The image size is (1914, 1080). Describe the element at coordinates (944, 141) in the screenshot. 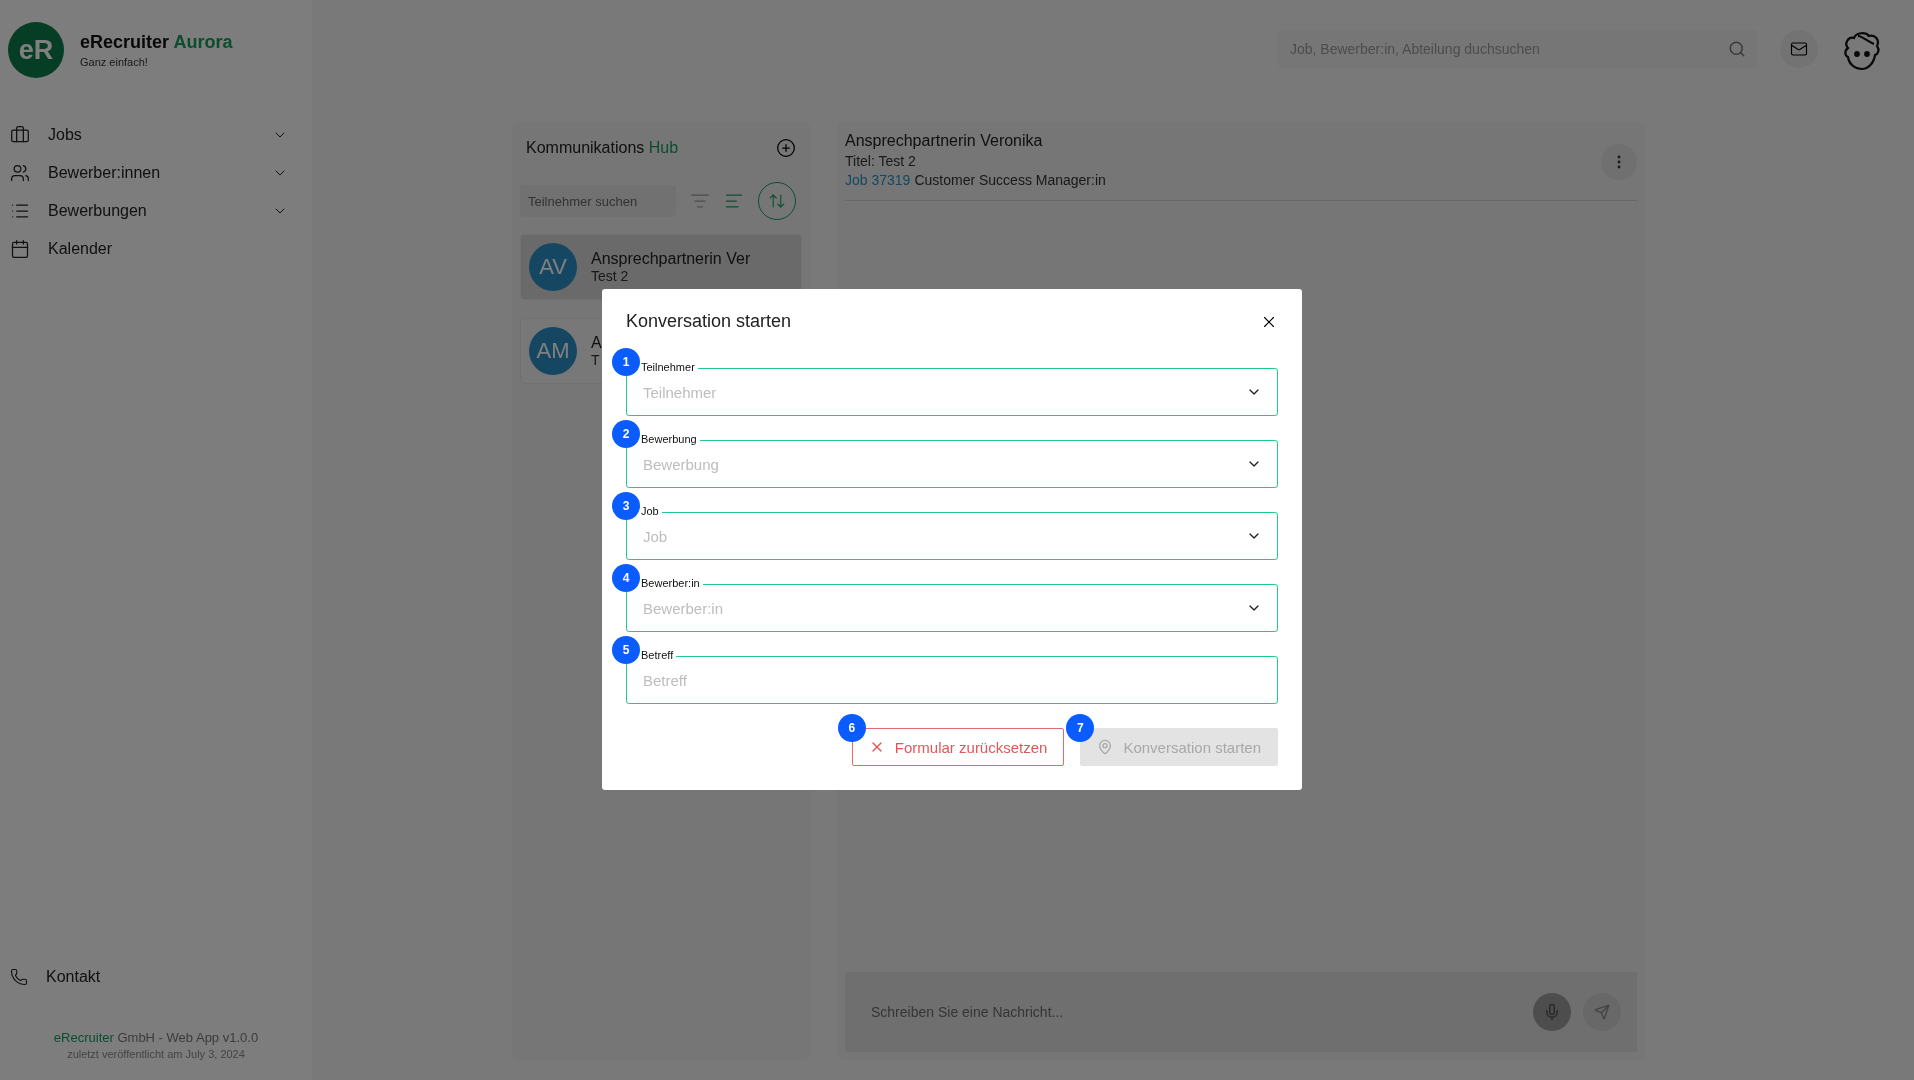

I see `contact-name: Ansprechpartnerin Veronika` at that location.